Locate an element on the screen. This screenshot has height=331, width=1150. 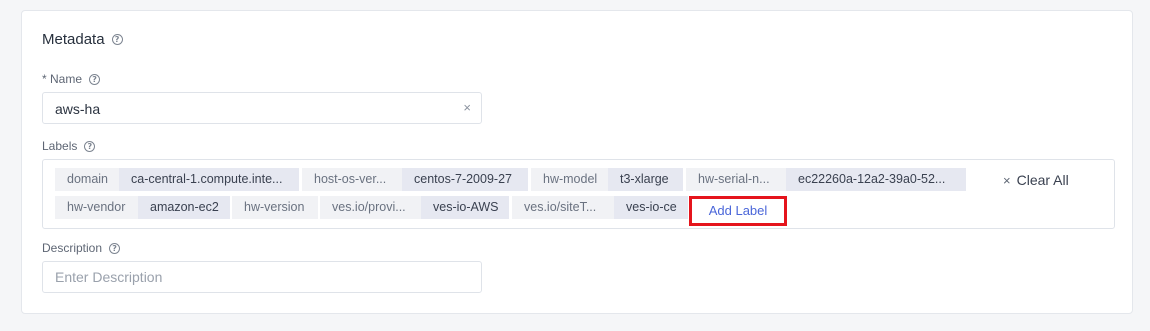
clear-all-button: × Clear All is located at coordinates (1036, 180).